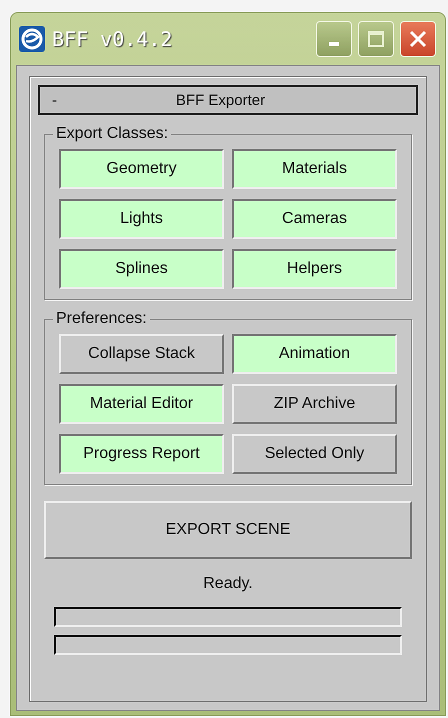 Image resolution: width=448 pixels, height=718 pixels. I want to click on export-button: EXPORT SCENE, so click(228, 530).